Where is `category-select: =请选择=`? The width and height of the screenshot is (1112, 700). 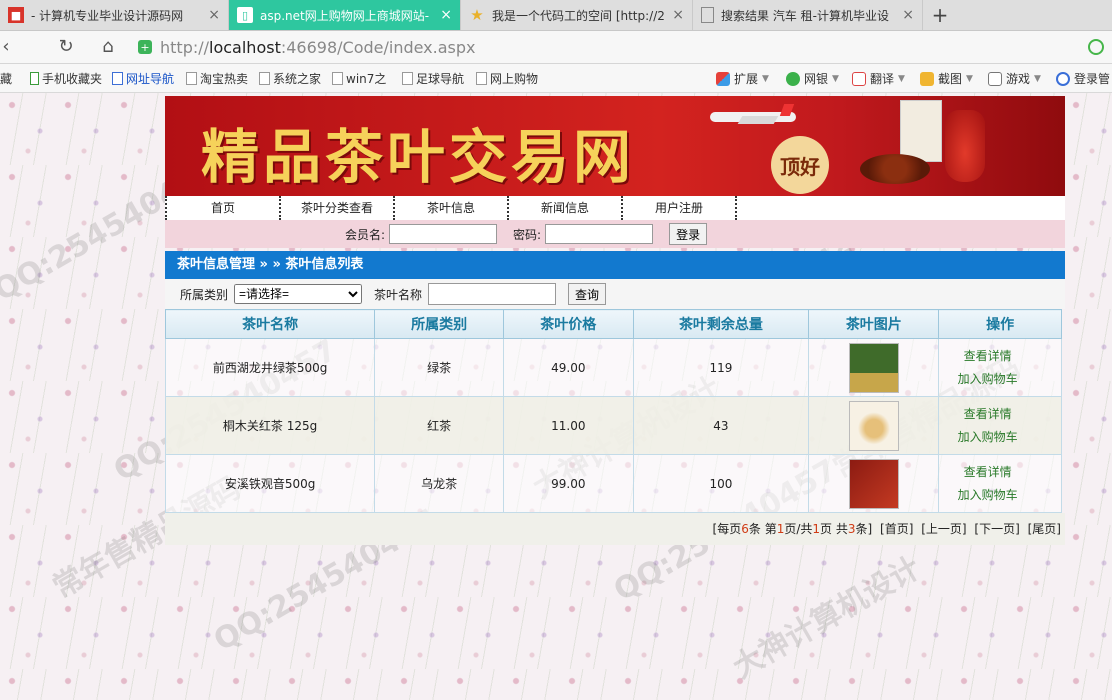 category-select: =请选择= is located at coordinates (298, 294).